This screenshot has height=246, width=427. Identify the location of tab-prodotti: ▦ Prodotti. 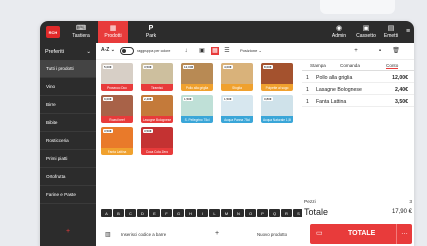
(113, 32).